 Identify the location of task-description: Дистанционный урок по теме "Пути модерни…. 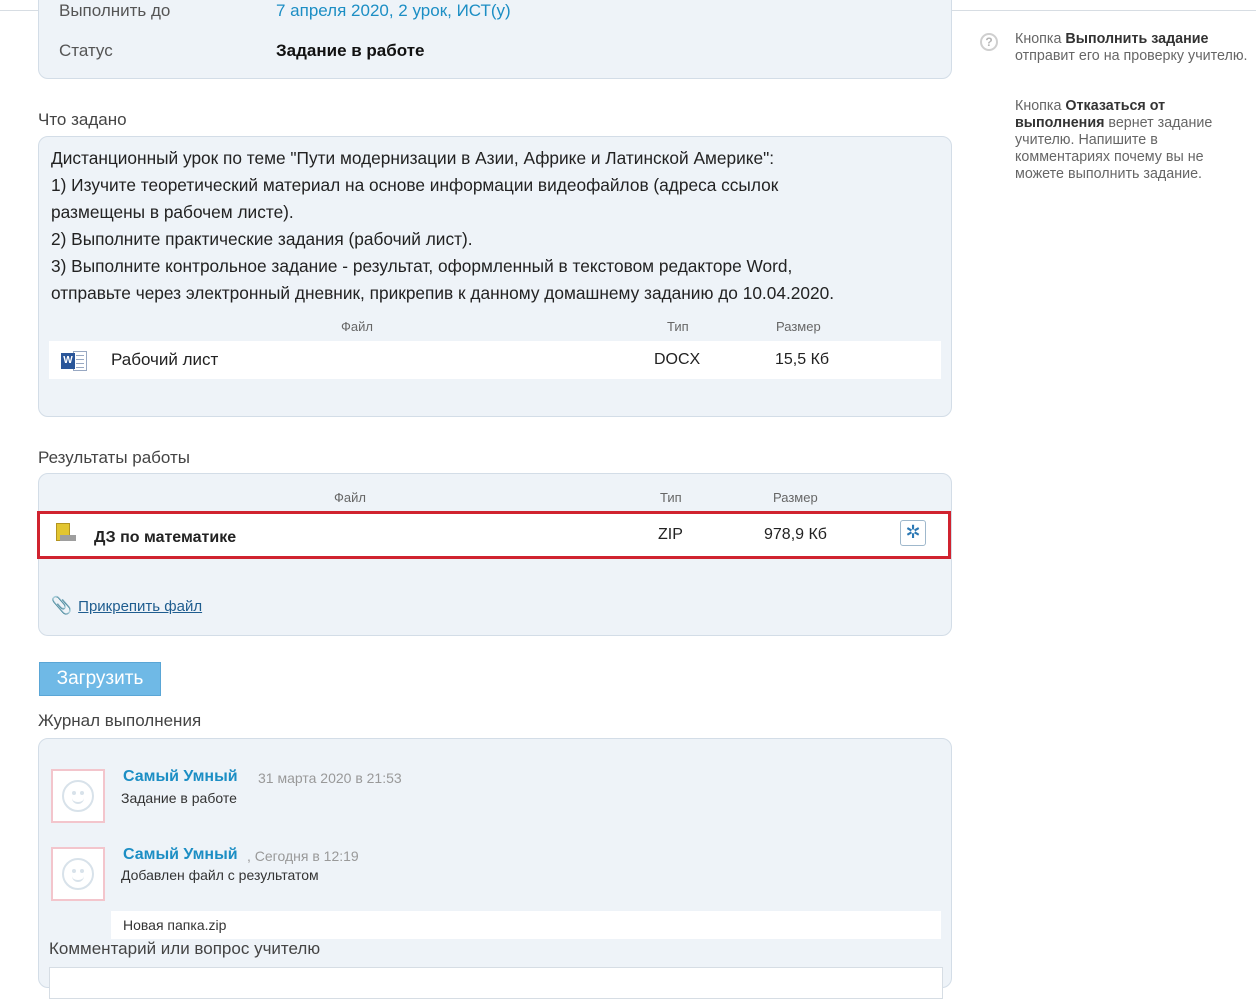
(491, 226).